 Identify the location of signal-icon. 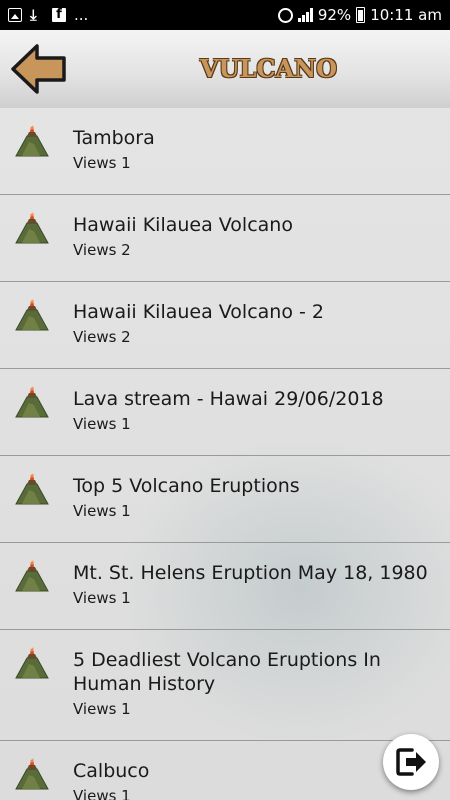
(305, 15).